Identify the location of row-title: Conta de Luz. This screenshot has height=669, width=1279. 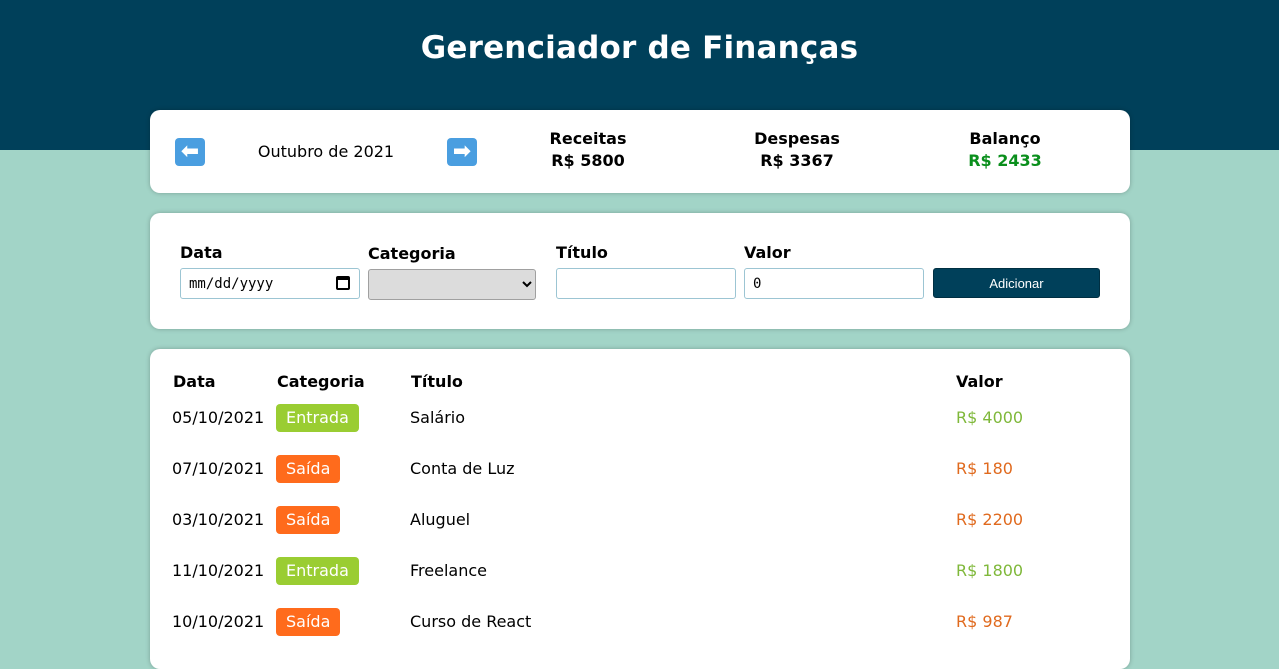
(462, 468).